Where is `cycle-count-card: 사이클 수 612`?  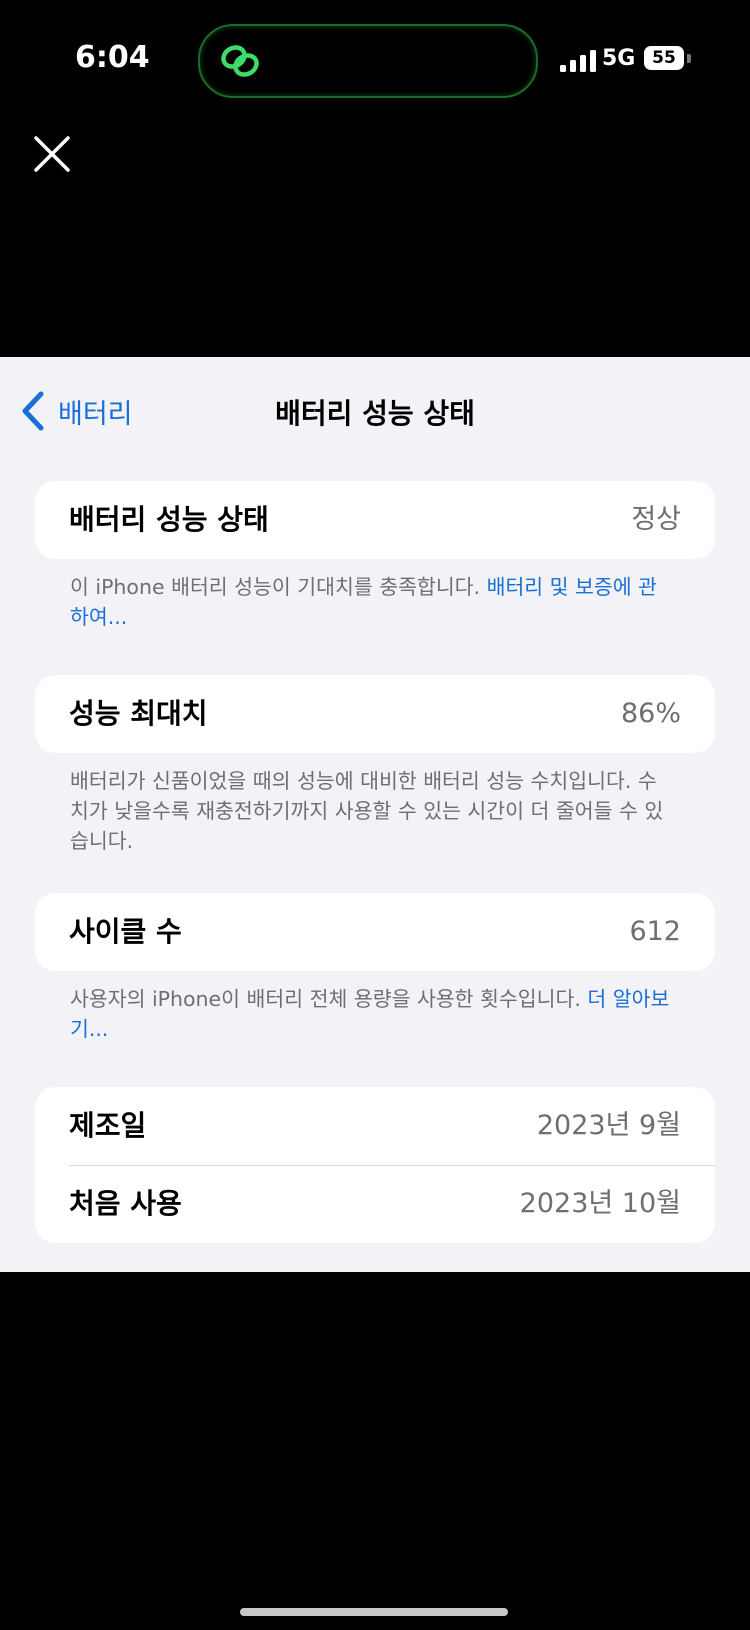 cycle-count-card: 사이클 수 612 is located at coordinates (375, 932).